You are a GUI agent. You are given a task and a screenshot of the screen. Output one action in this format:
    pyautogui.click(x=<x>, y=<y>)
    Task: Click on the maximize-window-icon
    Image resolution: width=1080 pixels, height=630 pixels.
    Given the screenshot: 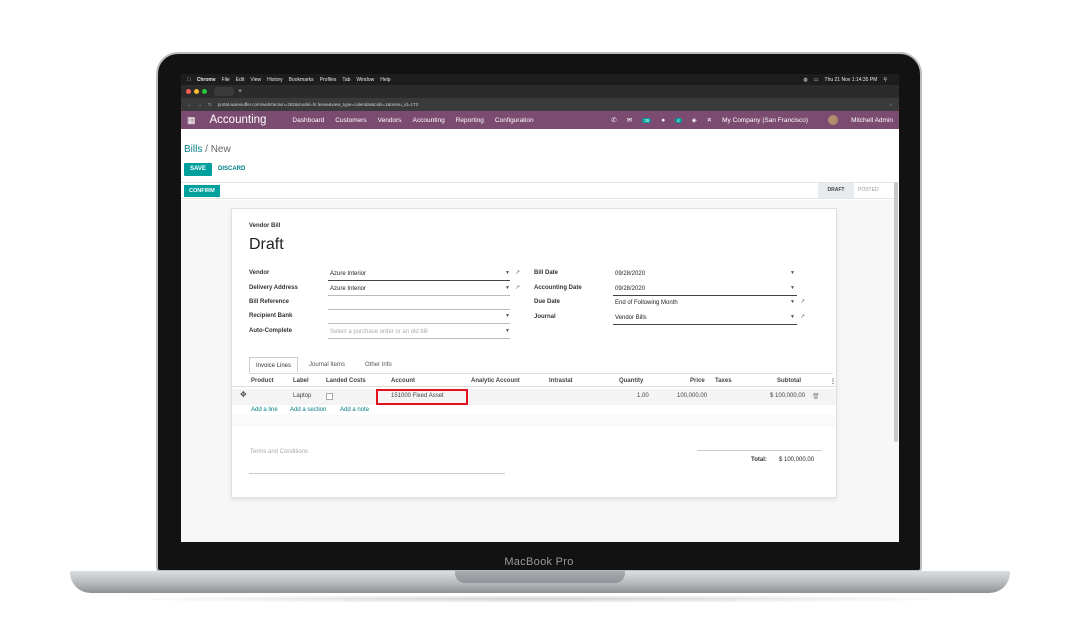 What is the action you would take?
    pyautogui.click(x=204, y=91)
    